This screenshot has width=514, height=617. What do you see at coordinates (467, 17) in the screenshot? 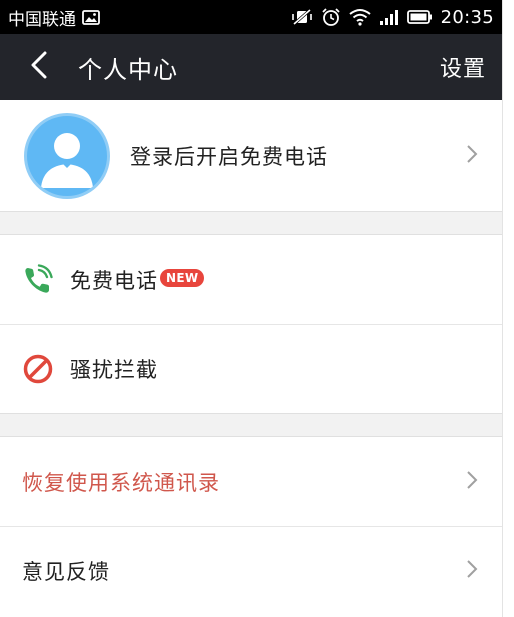
I see `clock-time: 20:35` at bounding box center [467, 17].